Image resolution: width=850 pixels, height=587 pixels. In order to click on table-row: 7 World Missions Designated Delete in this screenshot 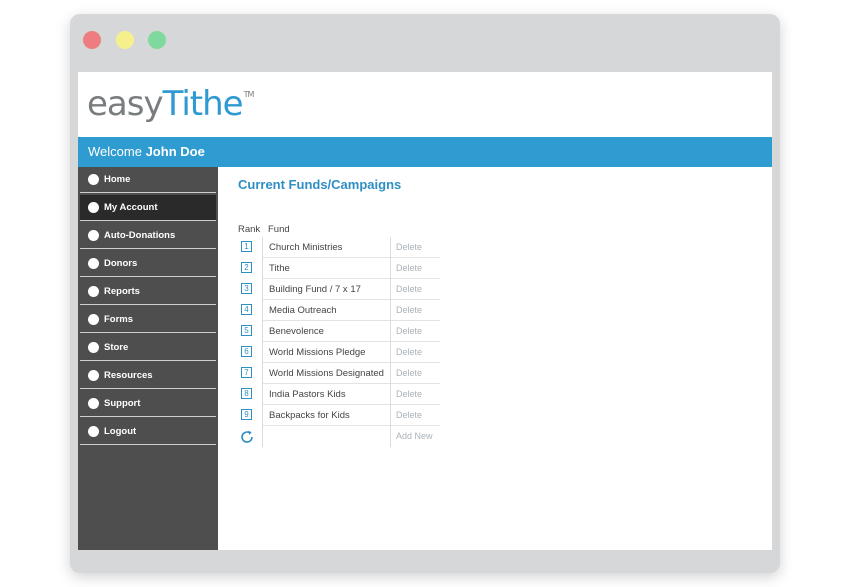, I will do `click(339, 373)`.